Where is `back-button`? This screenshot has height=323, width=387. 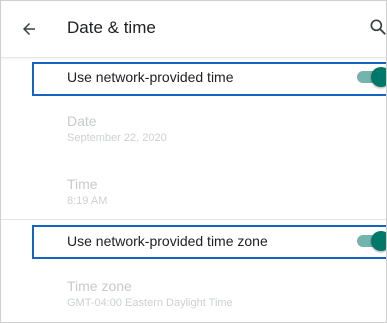 back-button is located at coordinates (29, 29).